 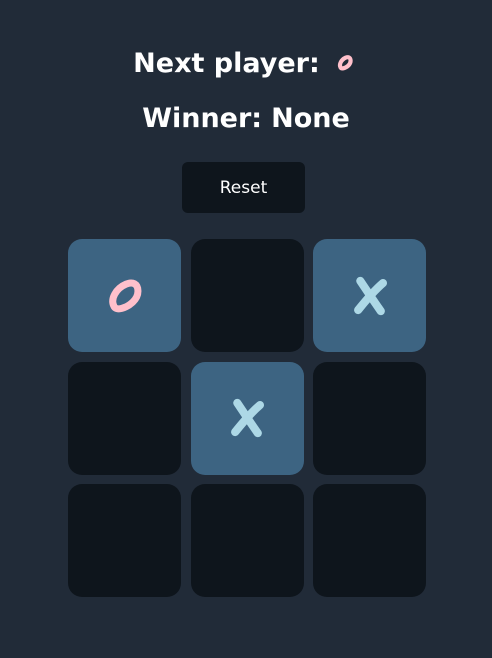 What do you see at coordinates (243, 187) in the screenshot?
I see `reset-button: Reset` at bounding box center [243, 187].